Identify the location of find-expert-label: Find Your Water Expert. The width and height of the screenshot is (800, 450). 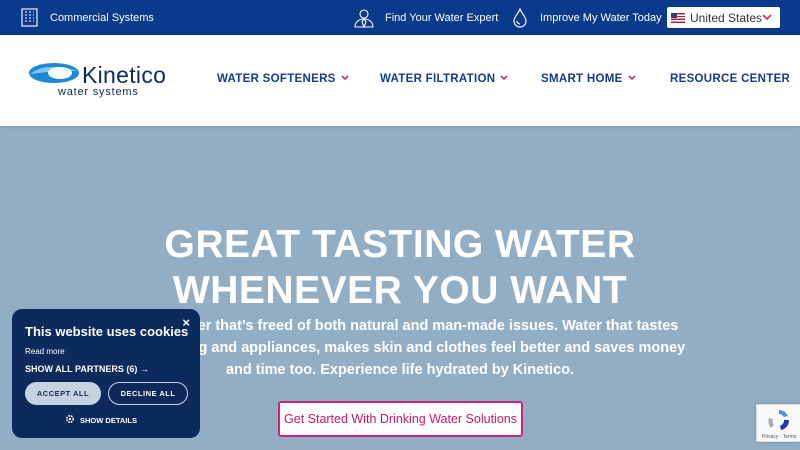
(442, 17).